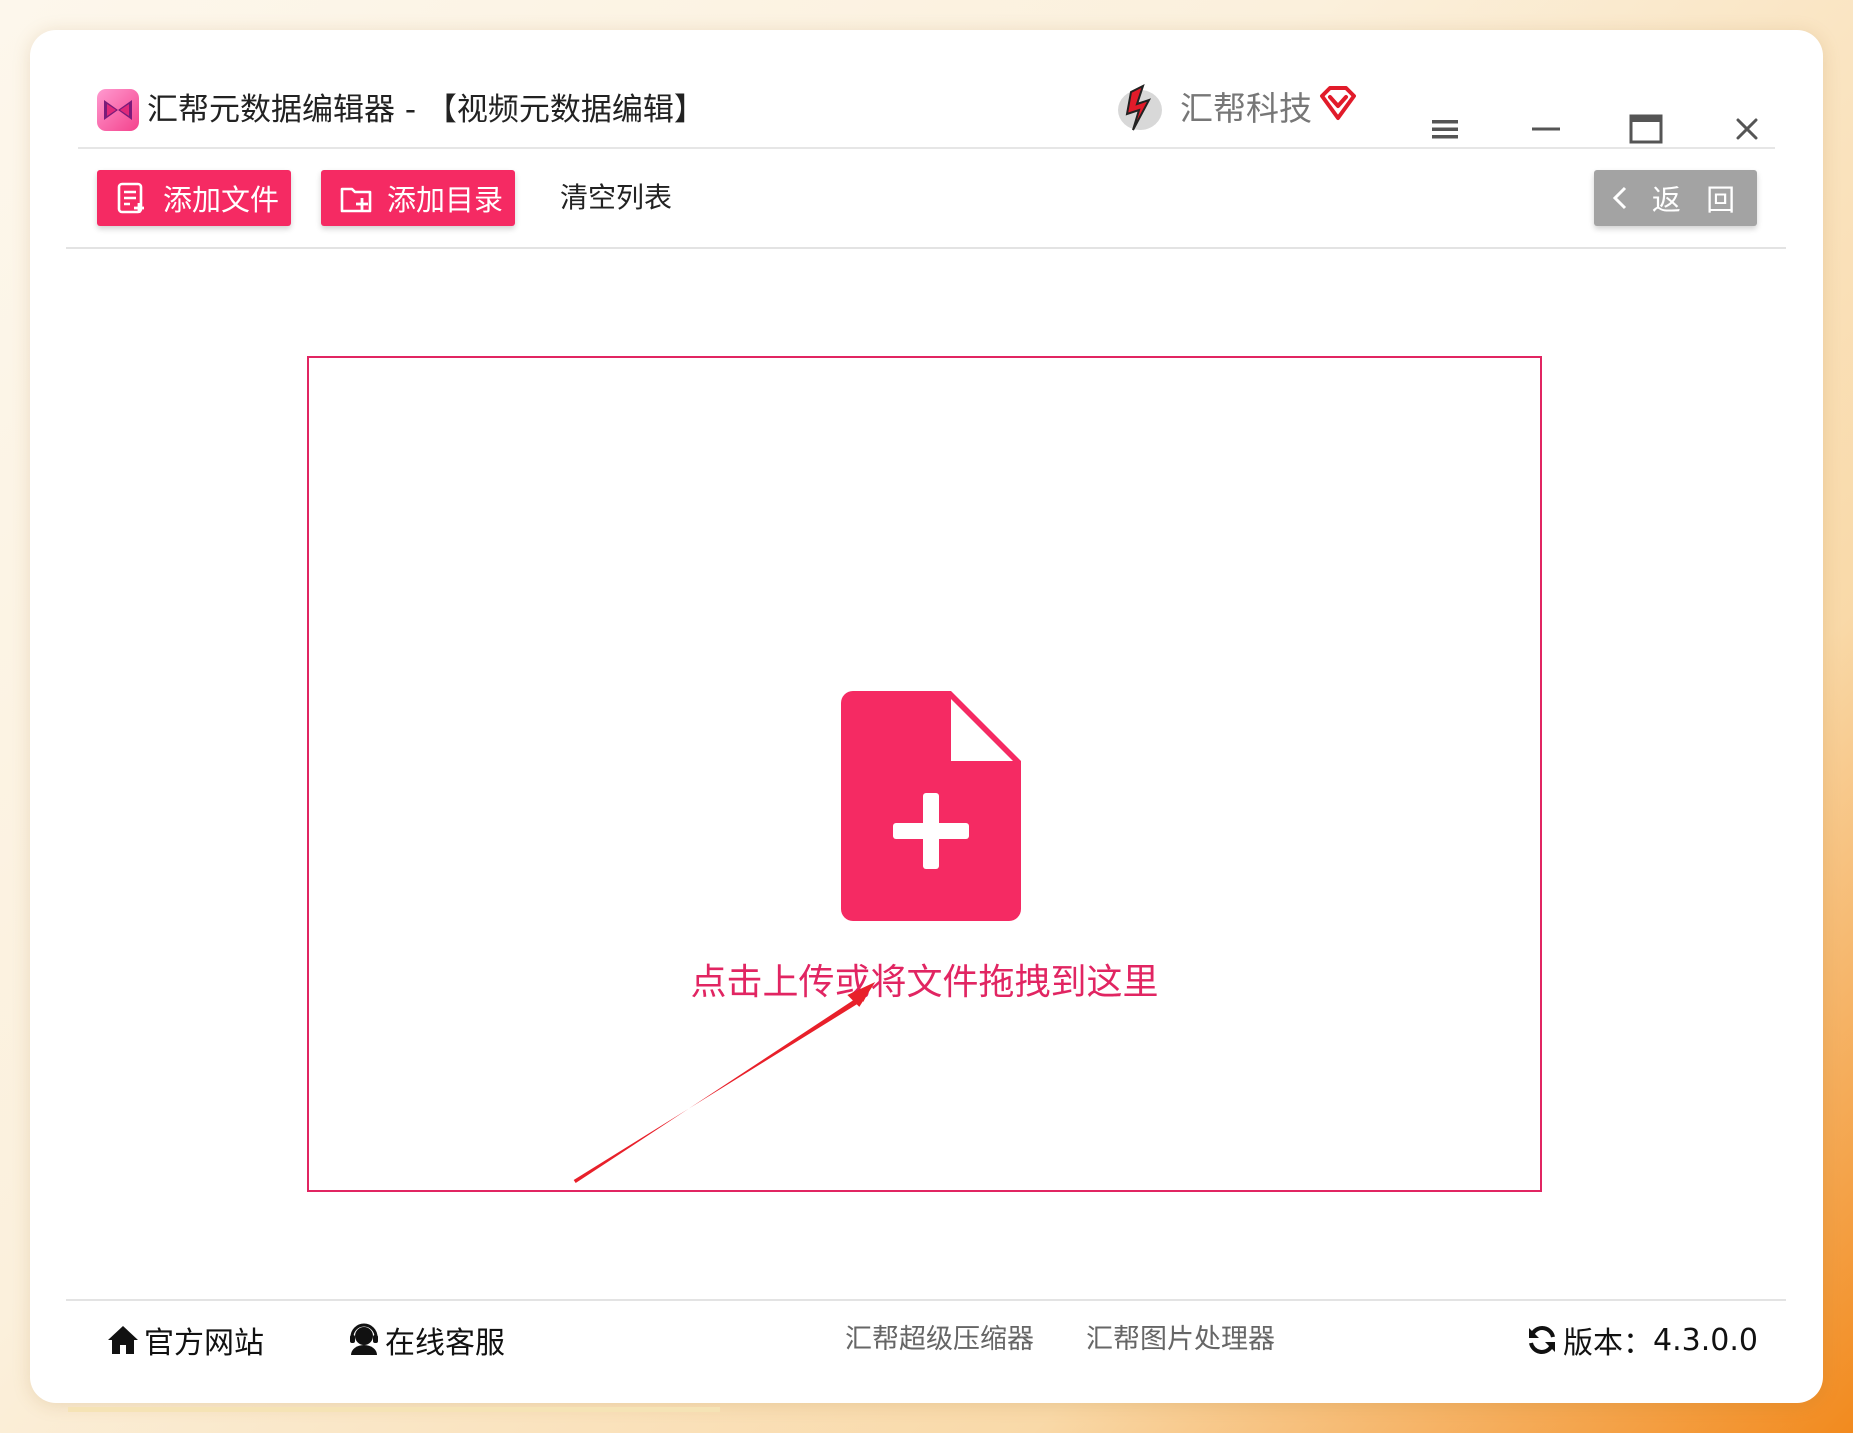  What do you see at coordinates (1646, 129) in the screenshot?
I see `maximize-icon` at bounding box center [1646, 129].